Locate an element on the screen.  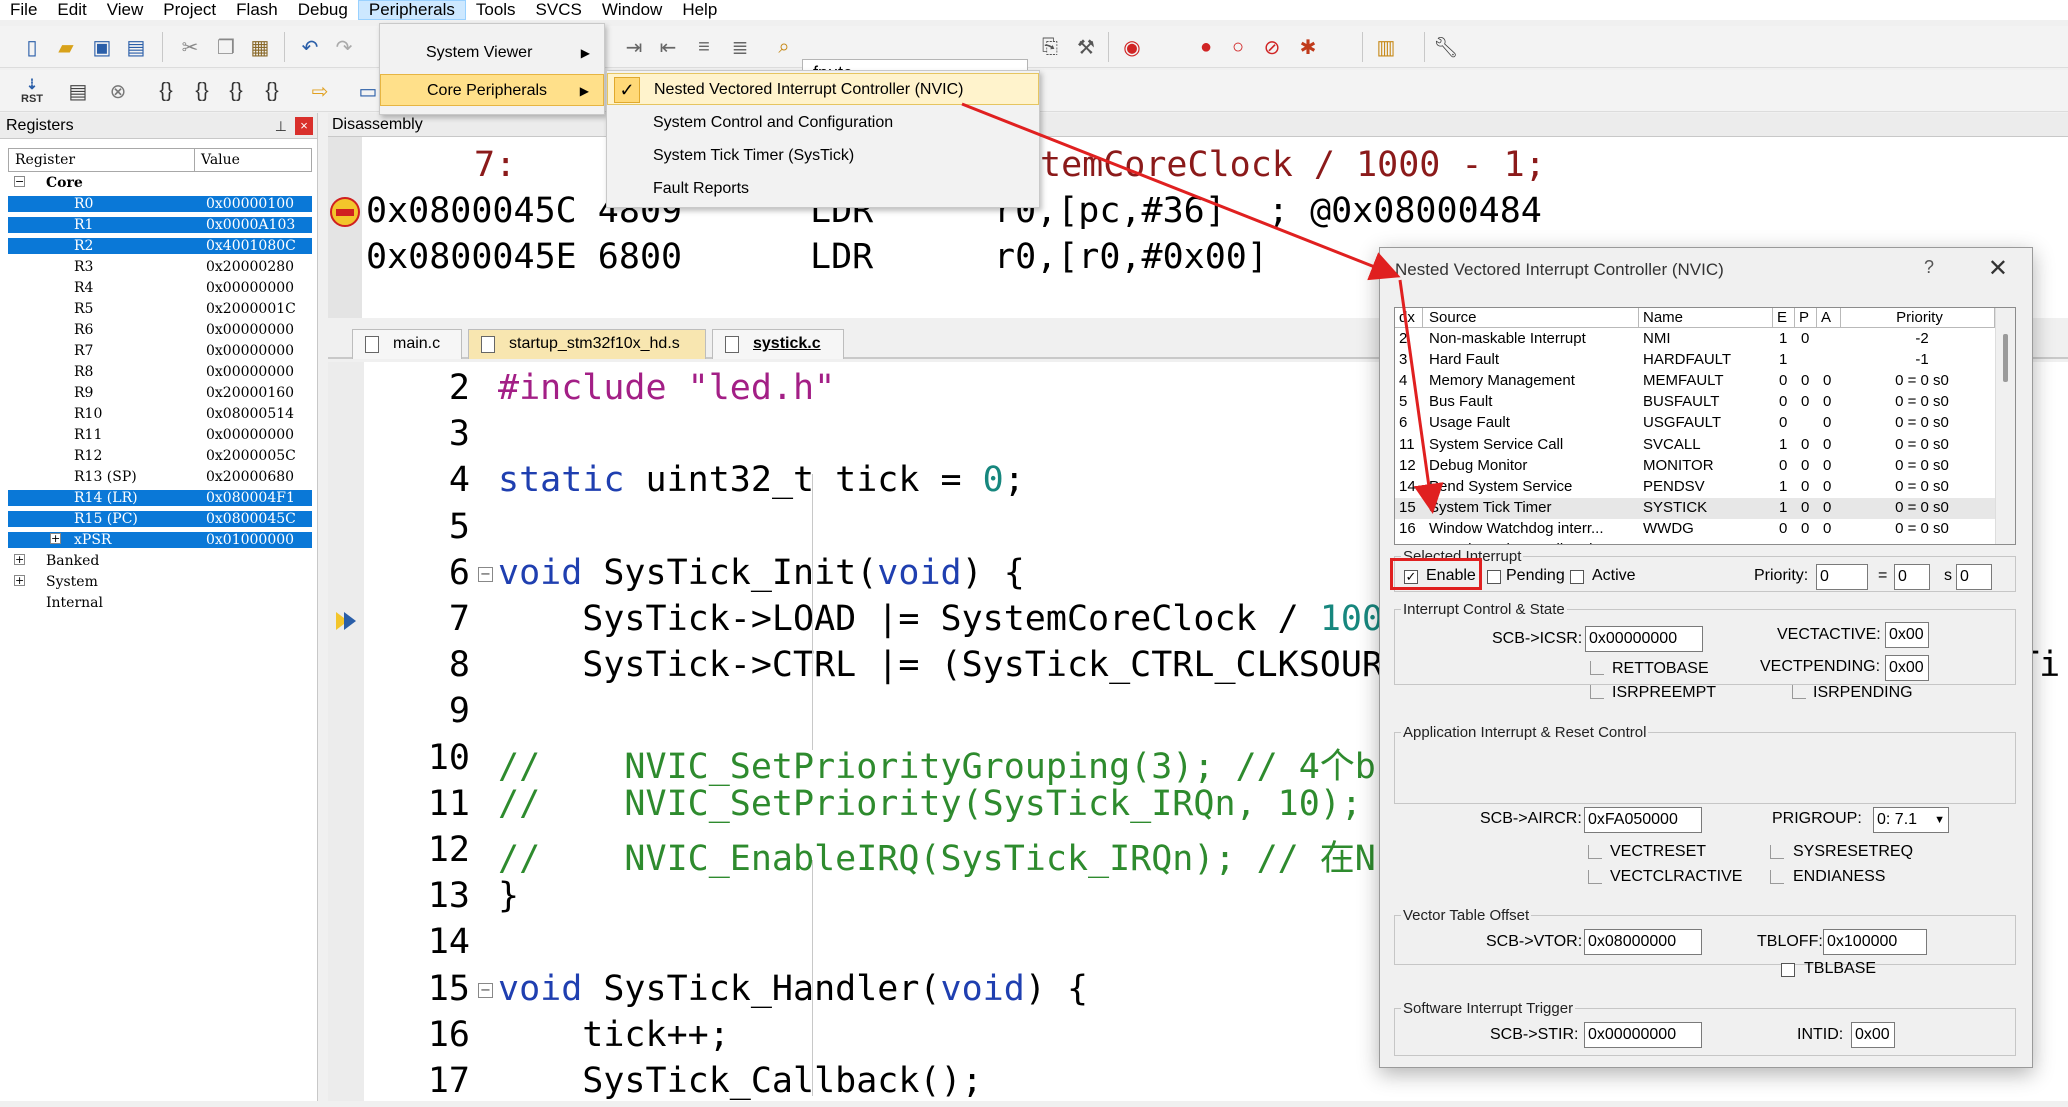
save-all-icon: ▤ is located at coordinates (136, 47).